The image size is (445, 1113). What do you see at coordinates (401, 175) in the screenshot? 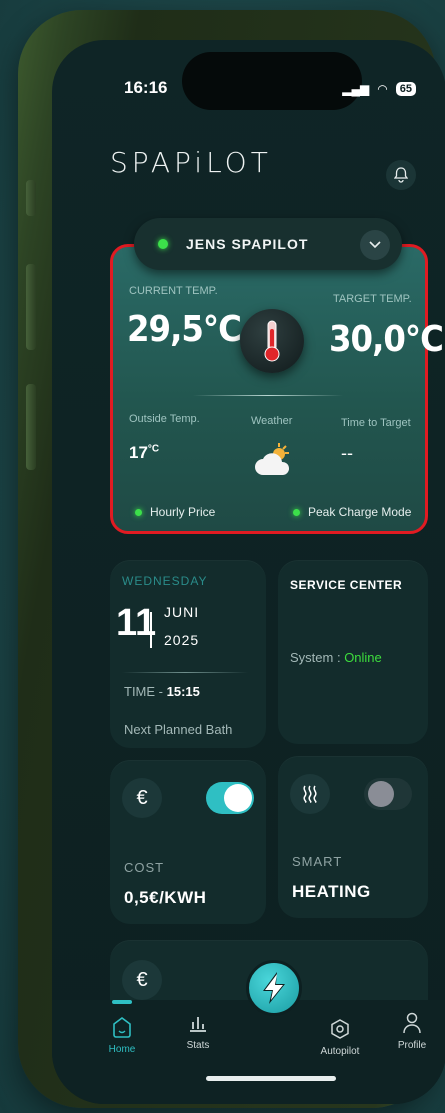
I see `bell-icon` at bounding box center [401, 175].